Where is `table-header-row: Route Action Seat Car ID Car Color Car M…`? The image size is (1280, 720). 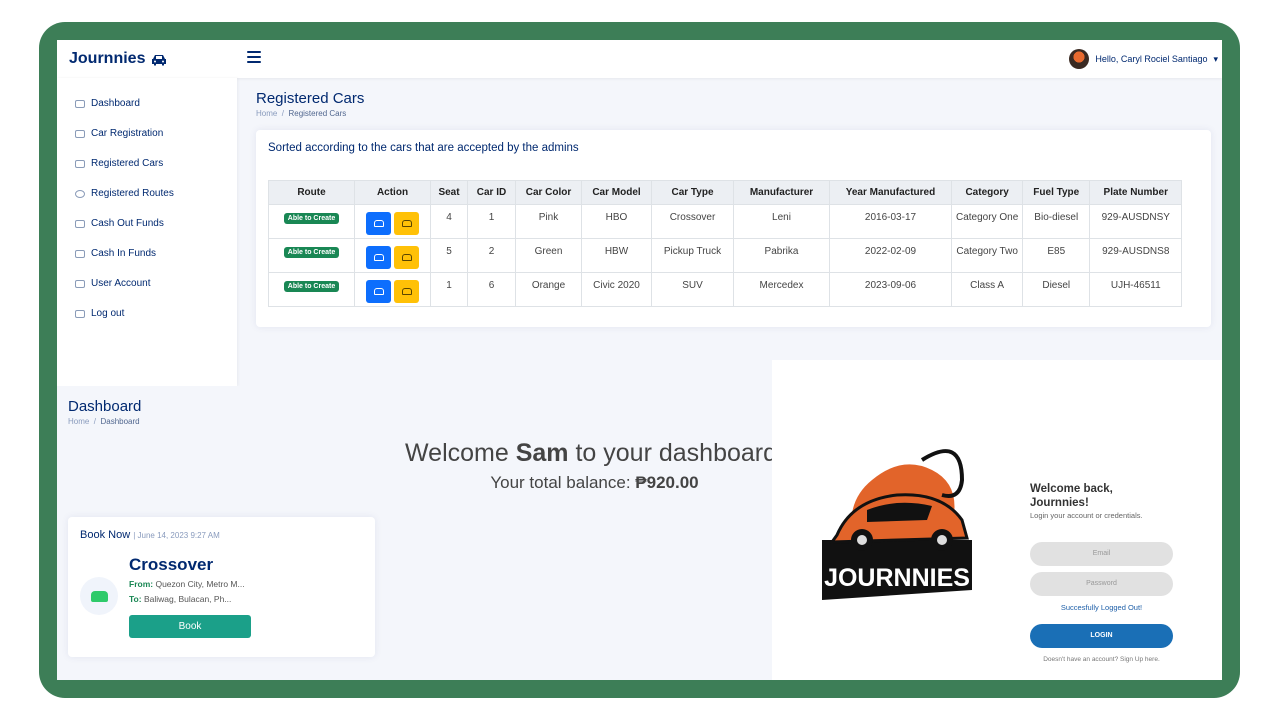
table-header-row: Route Action Seat Car ID Car Color Car M… is located at coordinates (725, 192).